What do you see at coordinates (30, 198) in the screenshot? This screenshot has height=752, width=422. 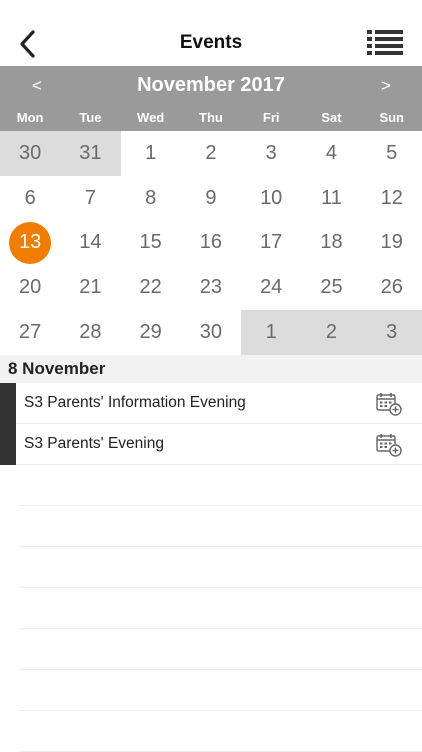 I see `calendar-day: 6` at bounding box center [30, 198].